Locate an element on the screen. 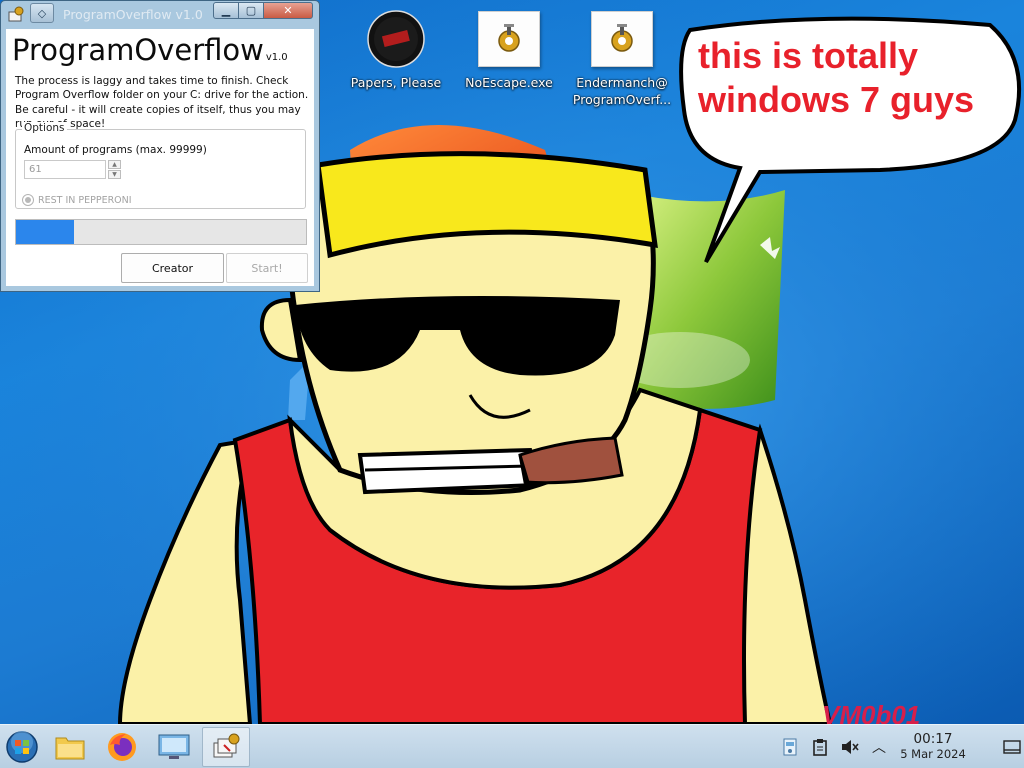 This screenshot has width=1024, height=768. desktop-icon-noescape: NoEscape.exe is located at coordinates (509, 50).